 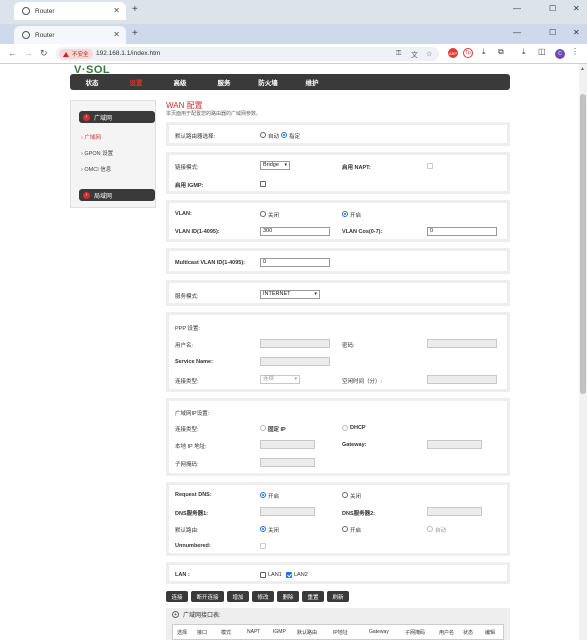 What do you see at coordinates (263, 184) in the screenshot?
I see `igmp-checkbox` at bounding box center [263, 184].